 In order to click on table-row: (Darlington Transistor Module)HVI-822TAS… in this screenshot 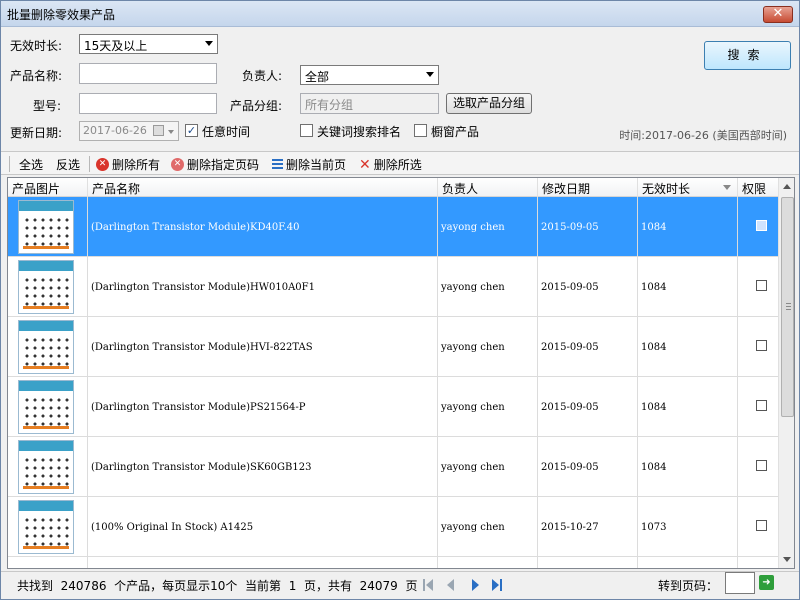, I will do `click(393, 347)`.